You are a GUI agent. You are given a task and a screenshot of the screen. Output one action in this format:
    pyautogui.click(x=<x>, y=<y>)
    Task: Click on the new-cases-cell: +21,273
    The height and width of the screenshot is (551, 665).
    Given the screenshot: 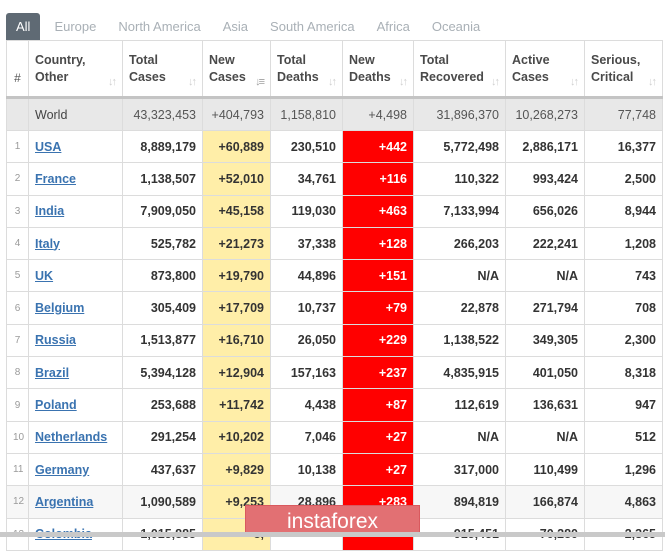 What is the action you would take?
    pyautogui.click(x=236, y=243)
    